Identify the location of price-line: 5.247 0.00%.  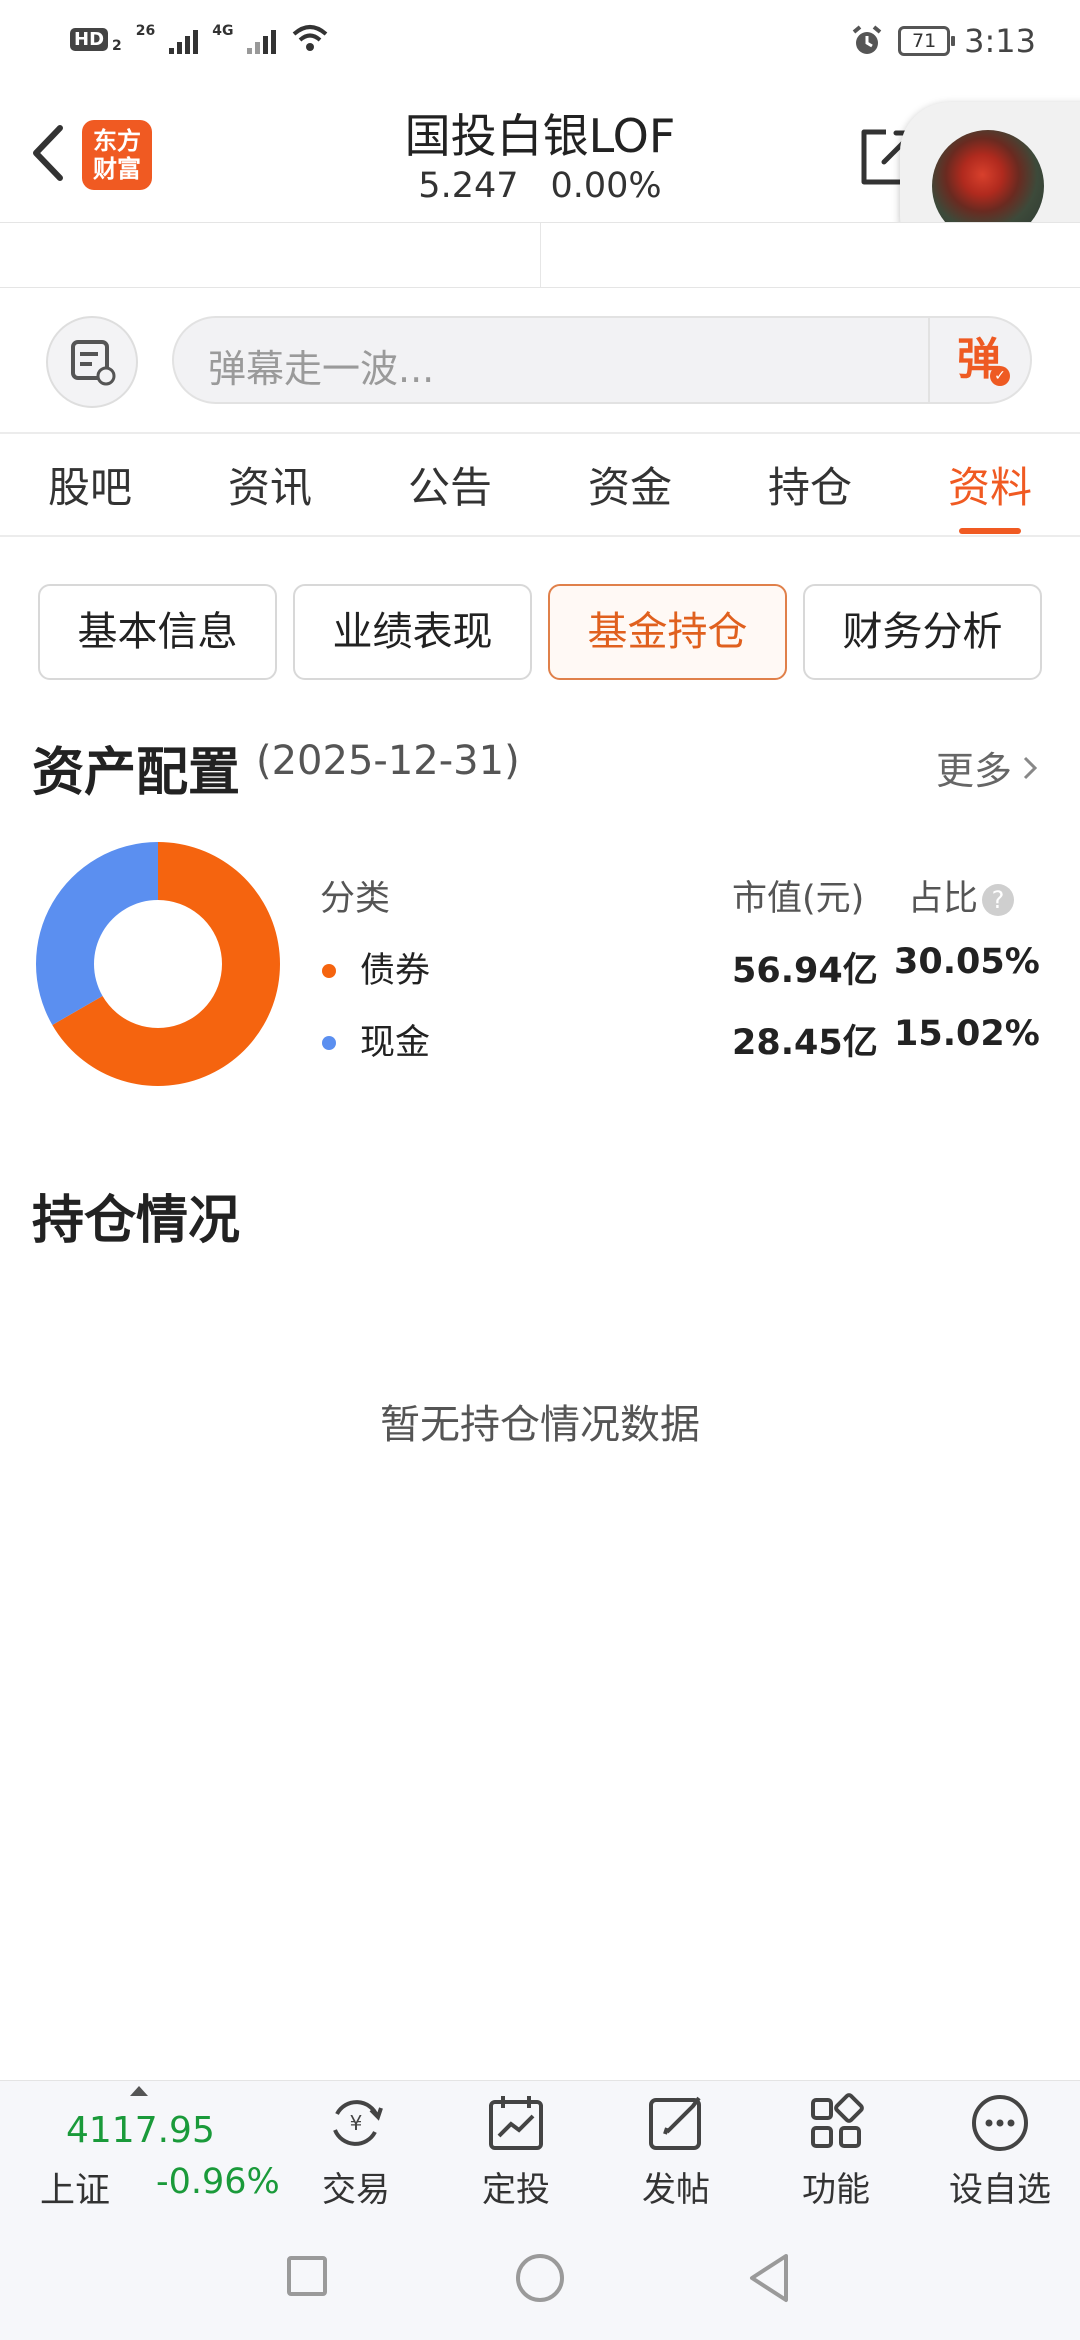
(540, 186).